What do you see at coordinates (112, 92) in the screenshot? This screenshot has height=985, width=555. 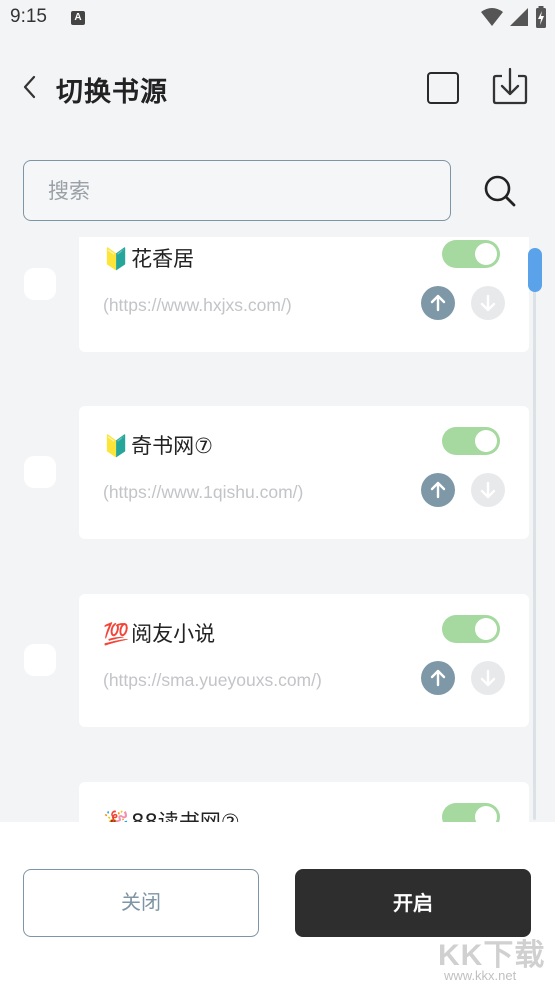 I see `page-title: 切换书源` at bounding box center [112, 92].